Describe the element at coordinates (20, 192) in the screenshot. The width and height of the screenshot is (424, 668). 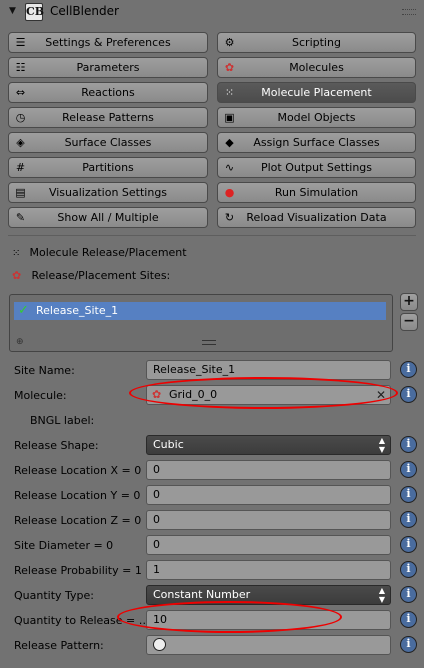
I see `visualization-icon: ▤` at that location.